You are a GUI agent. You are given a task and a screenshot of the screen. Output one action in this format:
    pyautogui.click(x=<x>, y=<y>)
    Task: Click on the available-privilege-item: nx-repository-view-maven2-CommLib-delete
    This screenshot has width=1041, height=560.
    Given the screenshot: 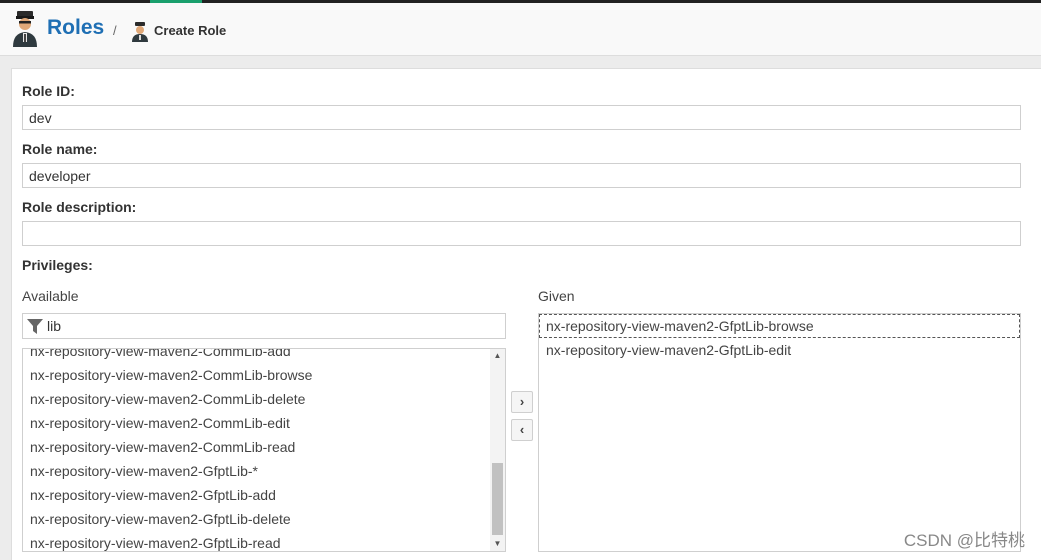 What is the action you would take?
    pyautogui.click(x=167, y=399)
    